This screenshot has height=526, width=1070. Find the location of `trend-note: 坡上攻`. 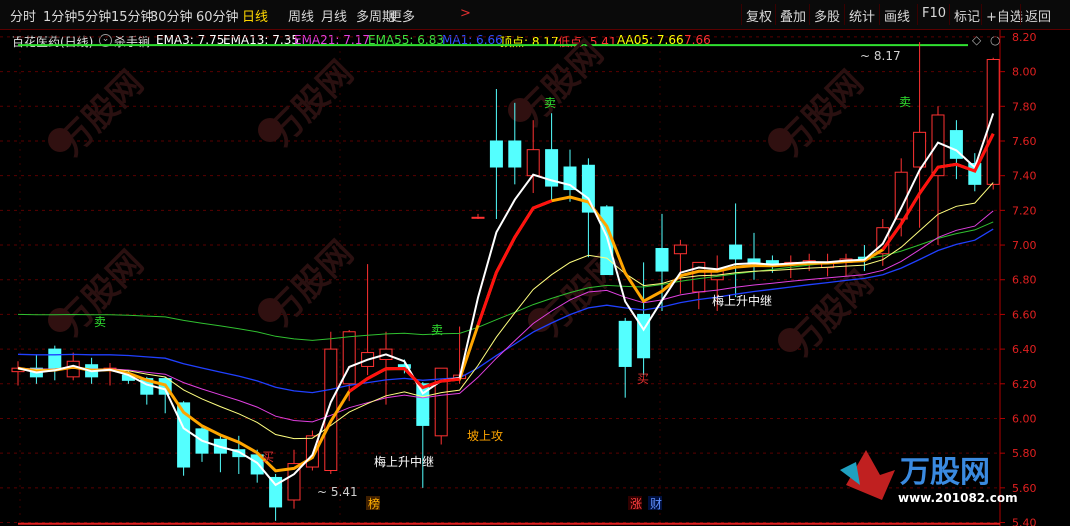

trend-note: 坡上攻 is located at coordinates (485, 436).